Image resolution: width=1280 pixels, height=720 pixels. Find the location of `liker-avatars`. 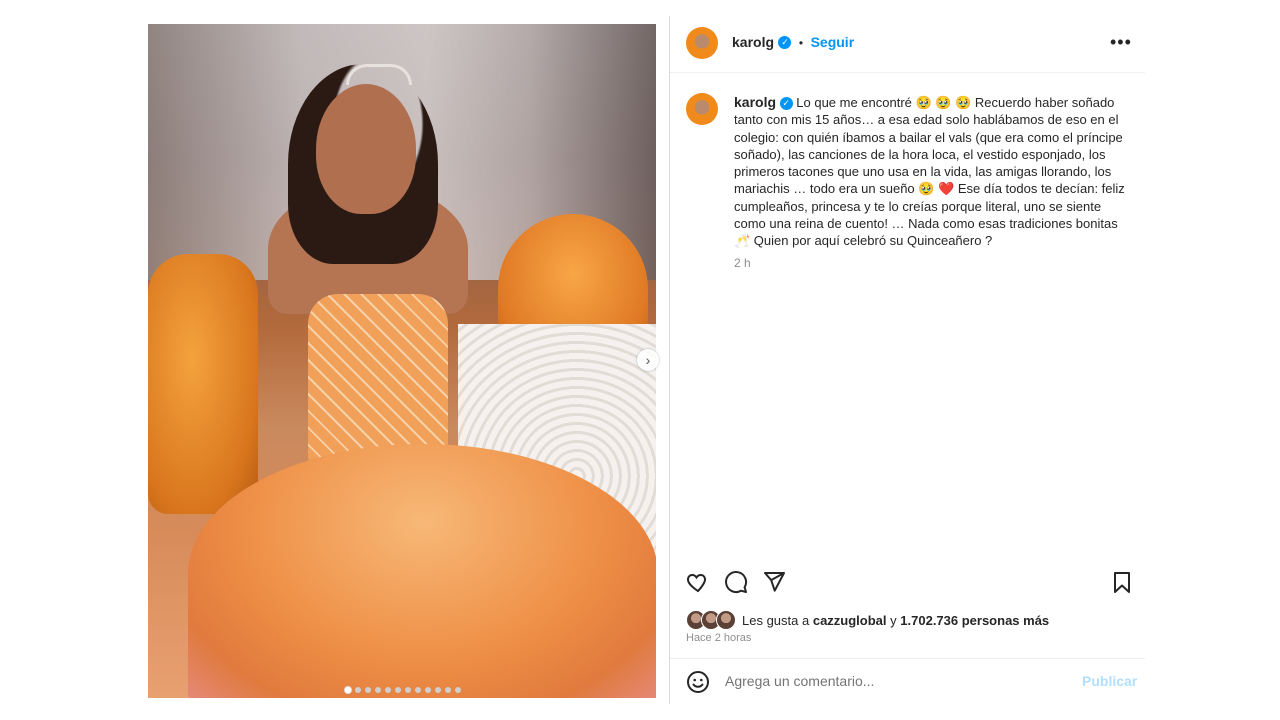

liker-avatars is located at coordinates (711, 620).